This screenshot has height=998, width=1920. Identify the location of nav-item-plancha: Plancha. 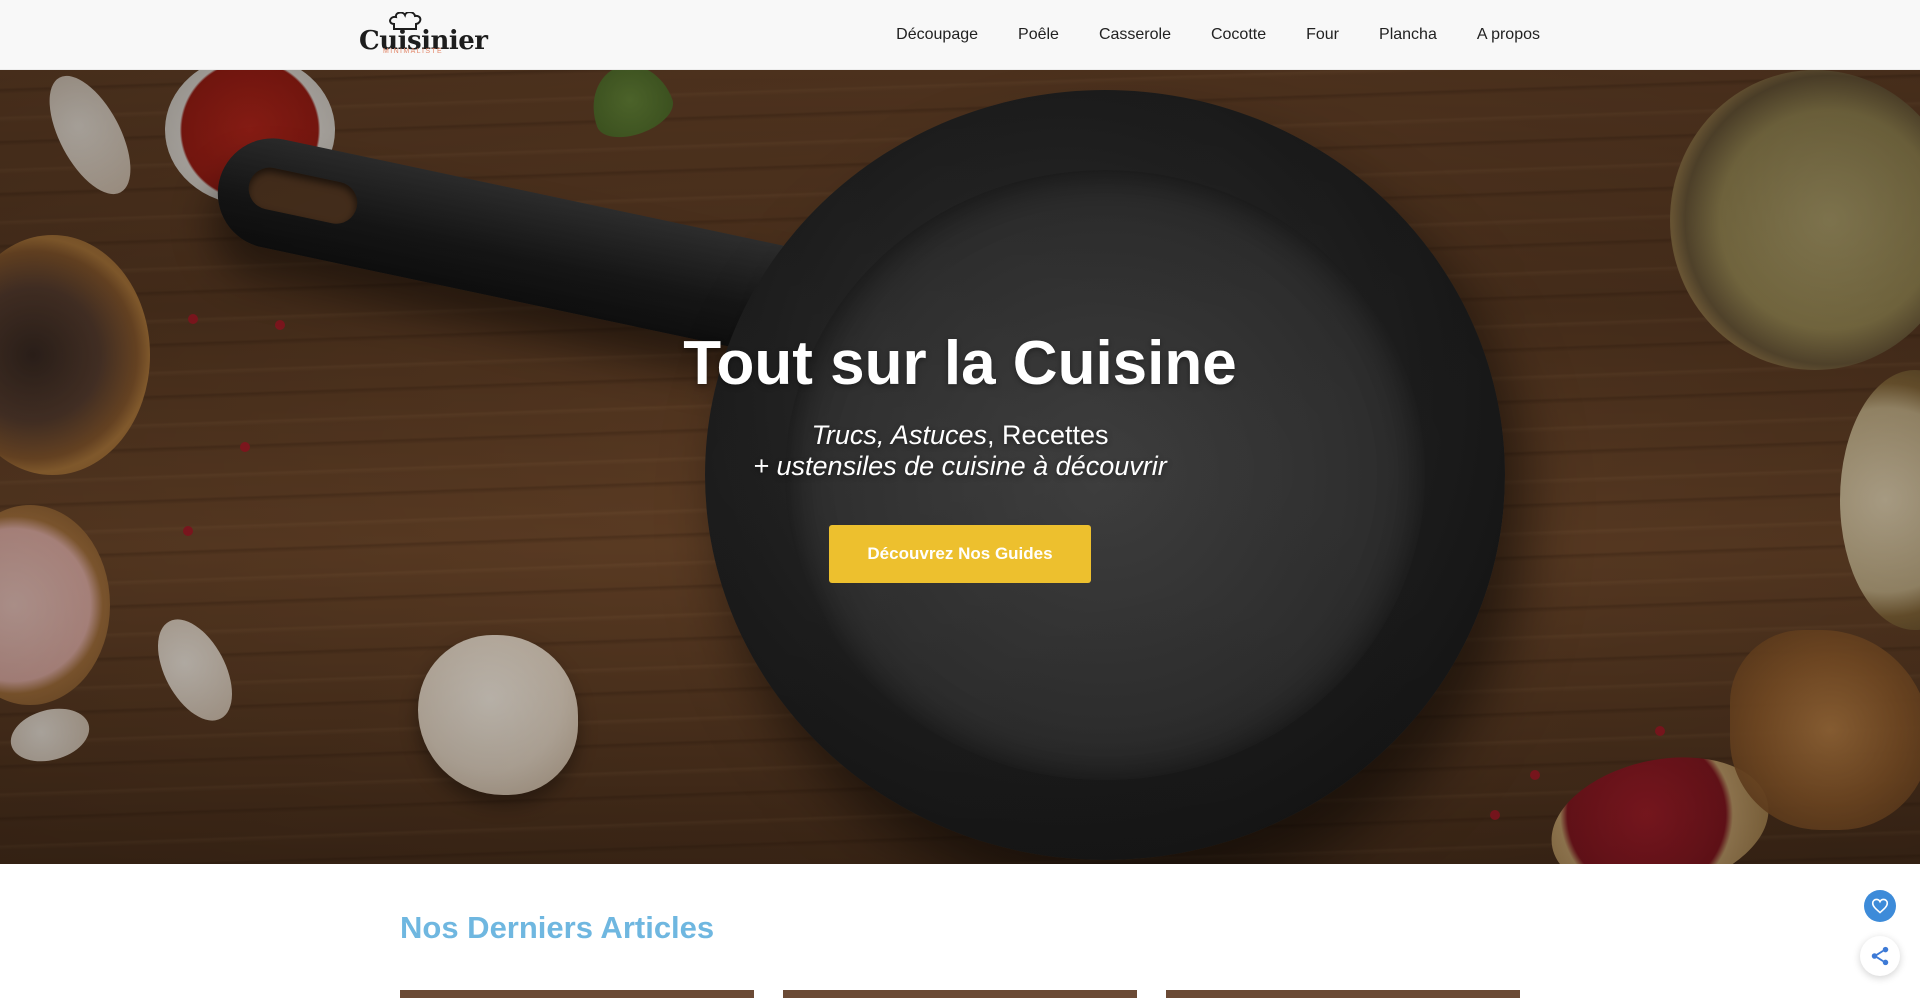
(1408, 35).